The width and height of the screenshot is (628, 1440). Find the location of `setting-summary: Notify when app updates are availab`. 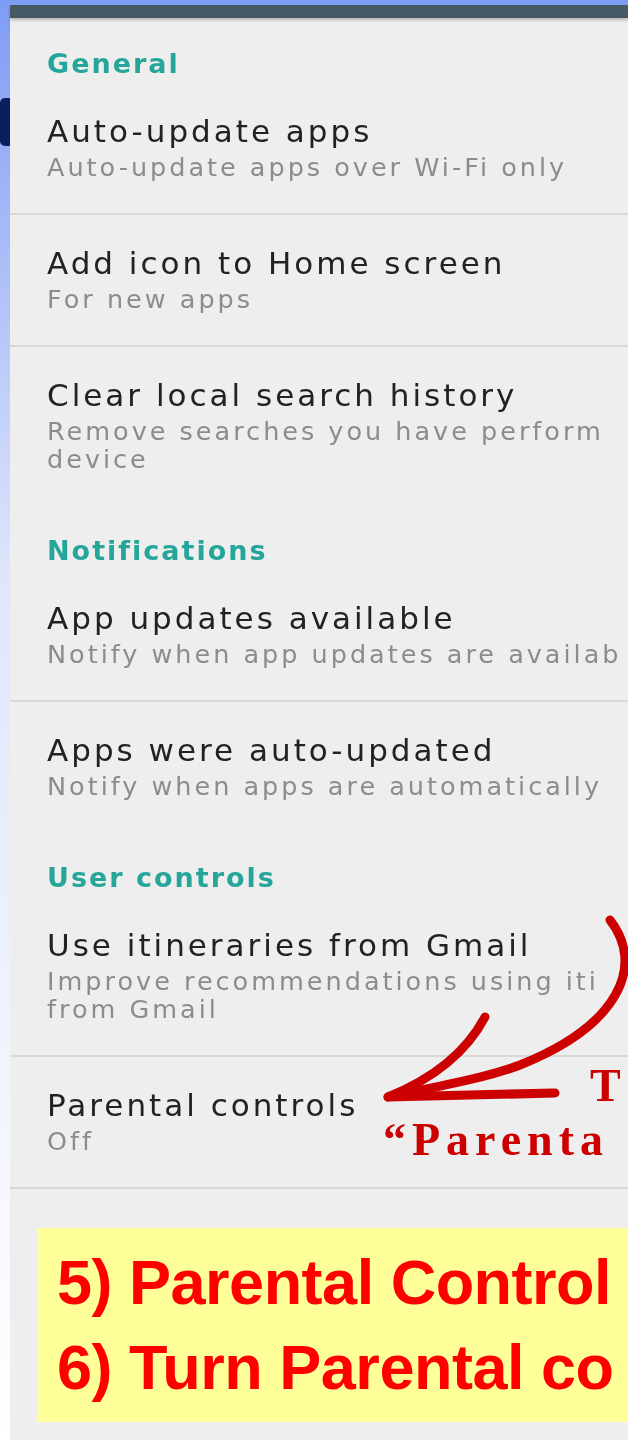

setting-summary: Notify when app updates are availab is located at coordinates (334, 654).